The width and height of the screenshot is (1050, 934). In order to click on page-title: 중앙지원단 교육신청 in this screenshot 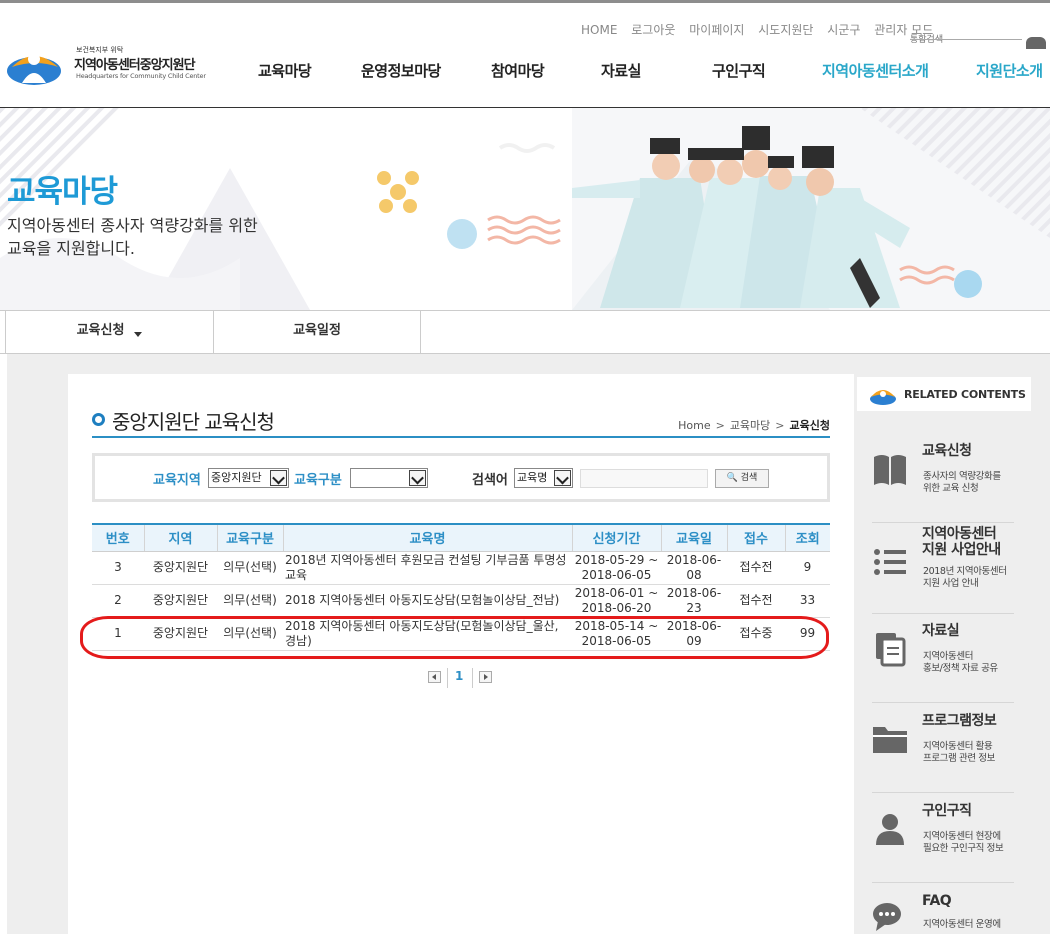, I will do `click(193, 422)`.